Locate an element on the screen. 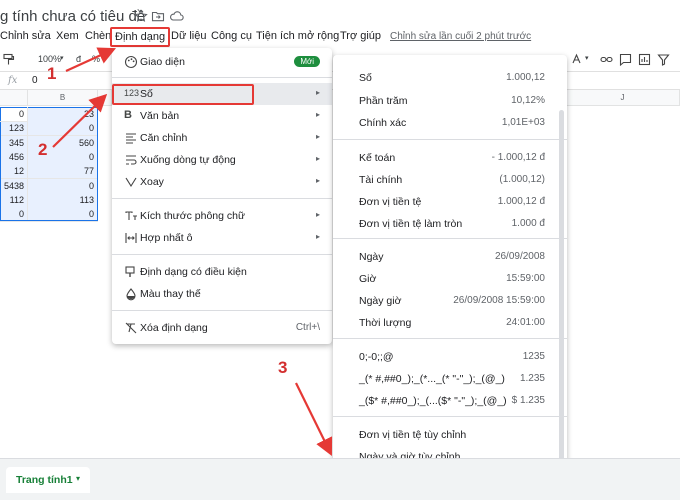 This screenshot has width=680, height=500. sheet-tab-label: Trang tính1 is located at coordinates (44, 480).